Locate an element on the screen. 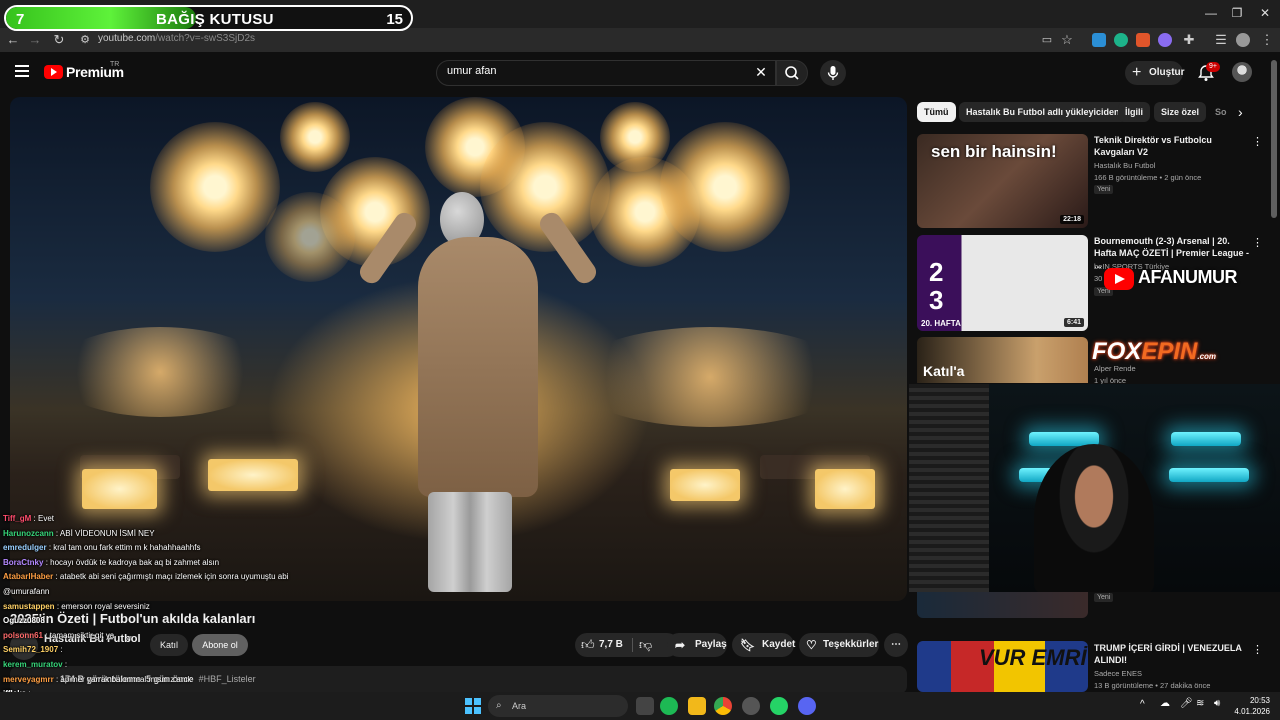 The image size is (1280, 720). view-count: 166 B görüntüleme is located at coordinates (1126, 177).